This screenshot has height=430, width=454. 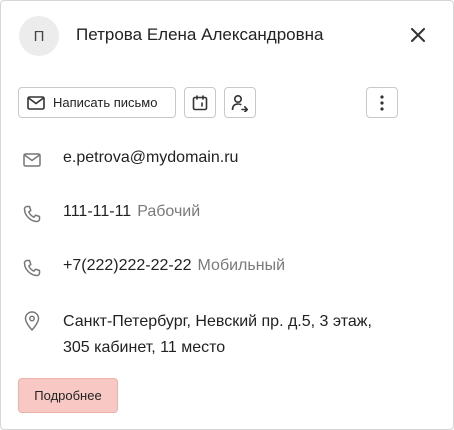 What do you see at coordinates (97, 211) in the screenshot?
I see `work-phone-number: 111-11-11` at bounding box center [97, 211].